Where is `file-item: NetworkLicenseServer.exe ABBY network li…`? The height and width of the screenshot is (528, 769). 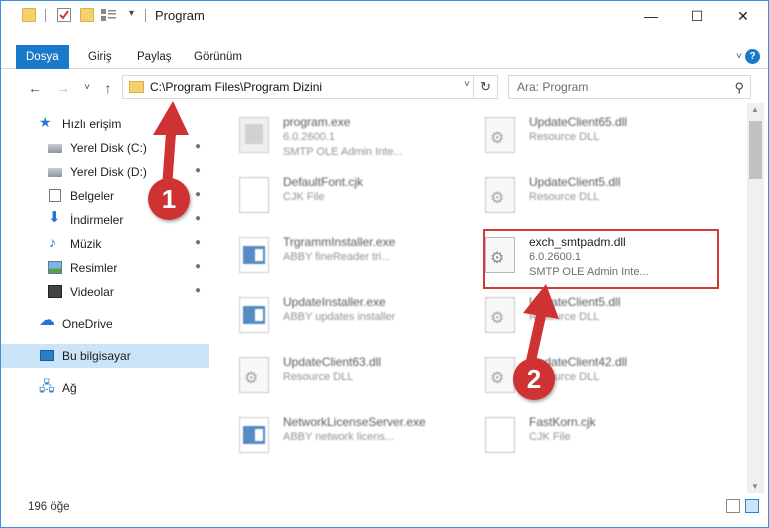 file-item: NetworkLicenseServer.exe ABBY network li… is located at coordinates (347, 440).